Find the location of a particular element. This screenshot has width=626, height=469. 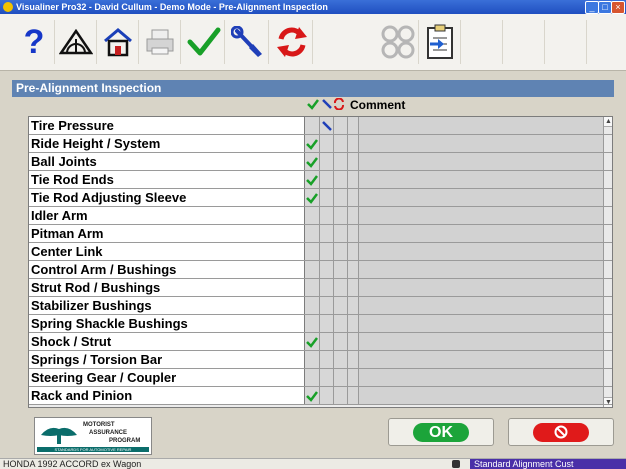

row-label: Ride Height / System is located at coordinates (167, 143).